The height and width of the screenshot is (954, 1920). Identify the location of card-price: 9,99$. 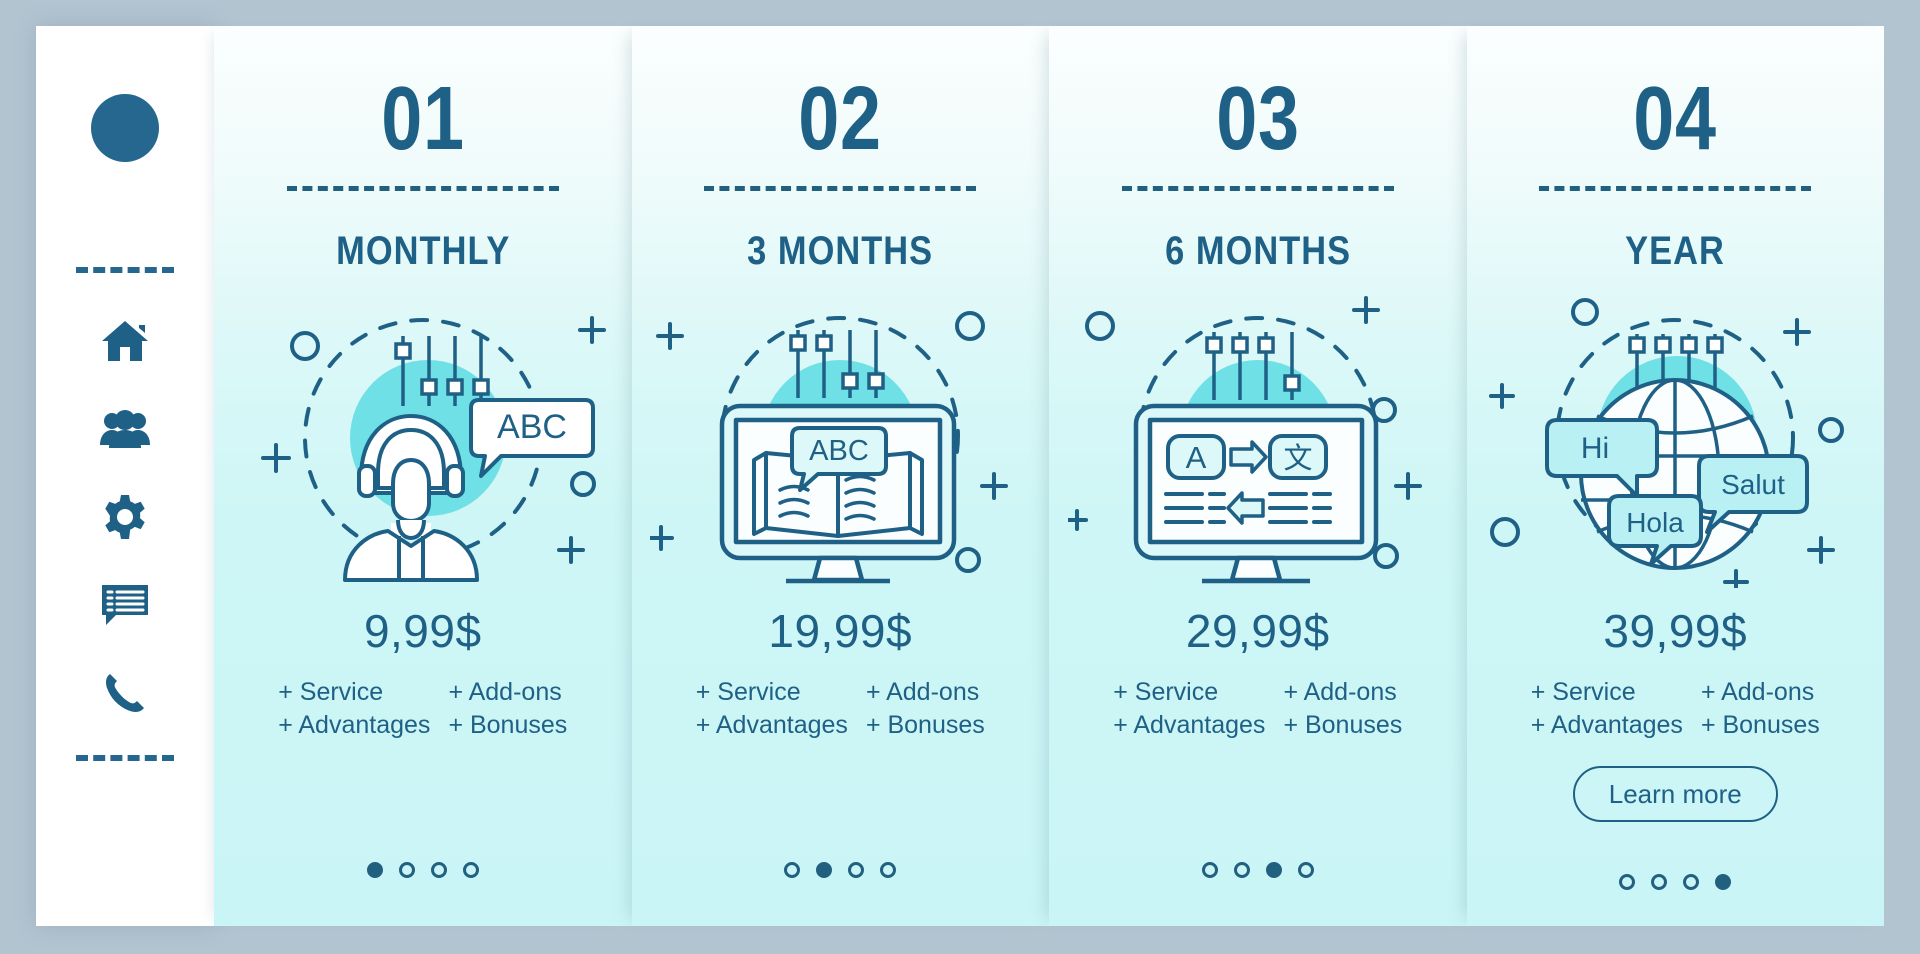
(422, 631).